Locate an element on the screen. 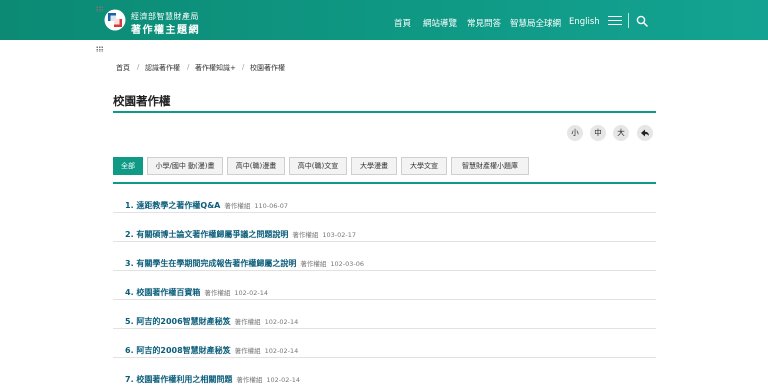 The width and height of the screenshot is (768, 386). title-divider is located at coordinates (384, 112).